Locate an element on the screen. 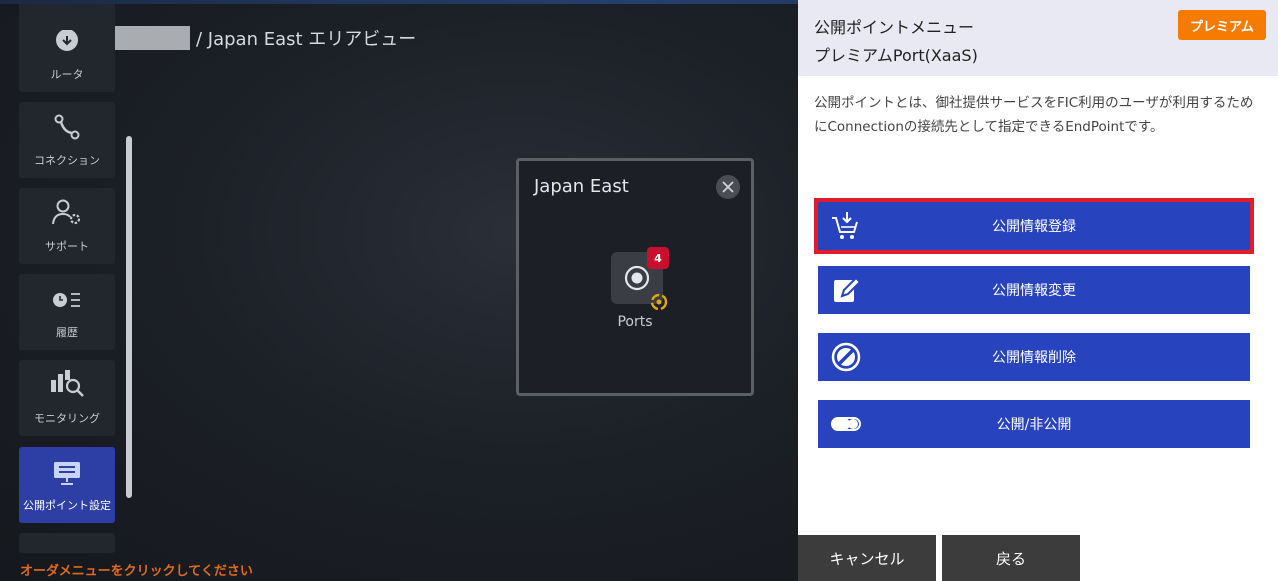 This screenshot has width=1278, height=581. nav-item-connection: コネクション is located at coordinates (67, 140).